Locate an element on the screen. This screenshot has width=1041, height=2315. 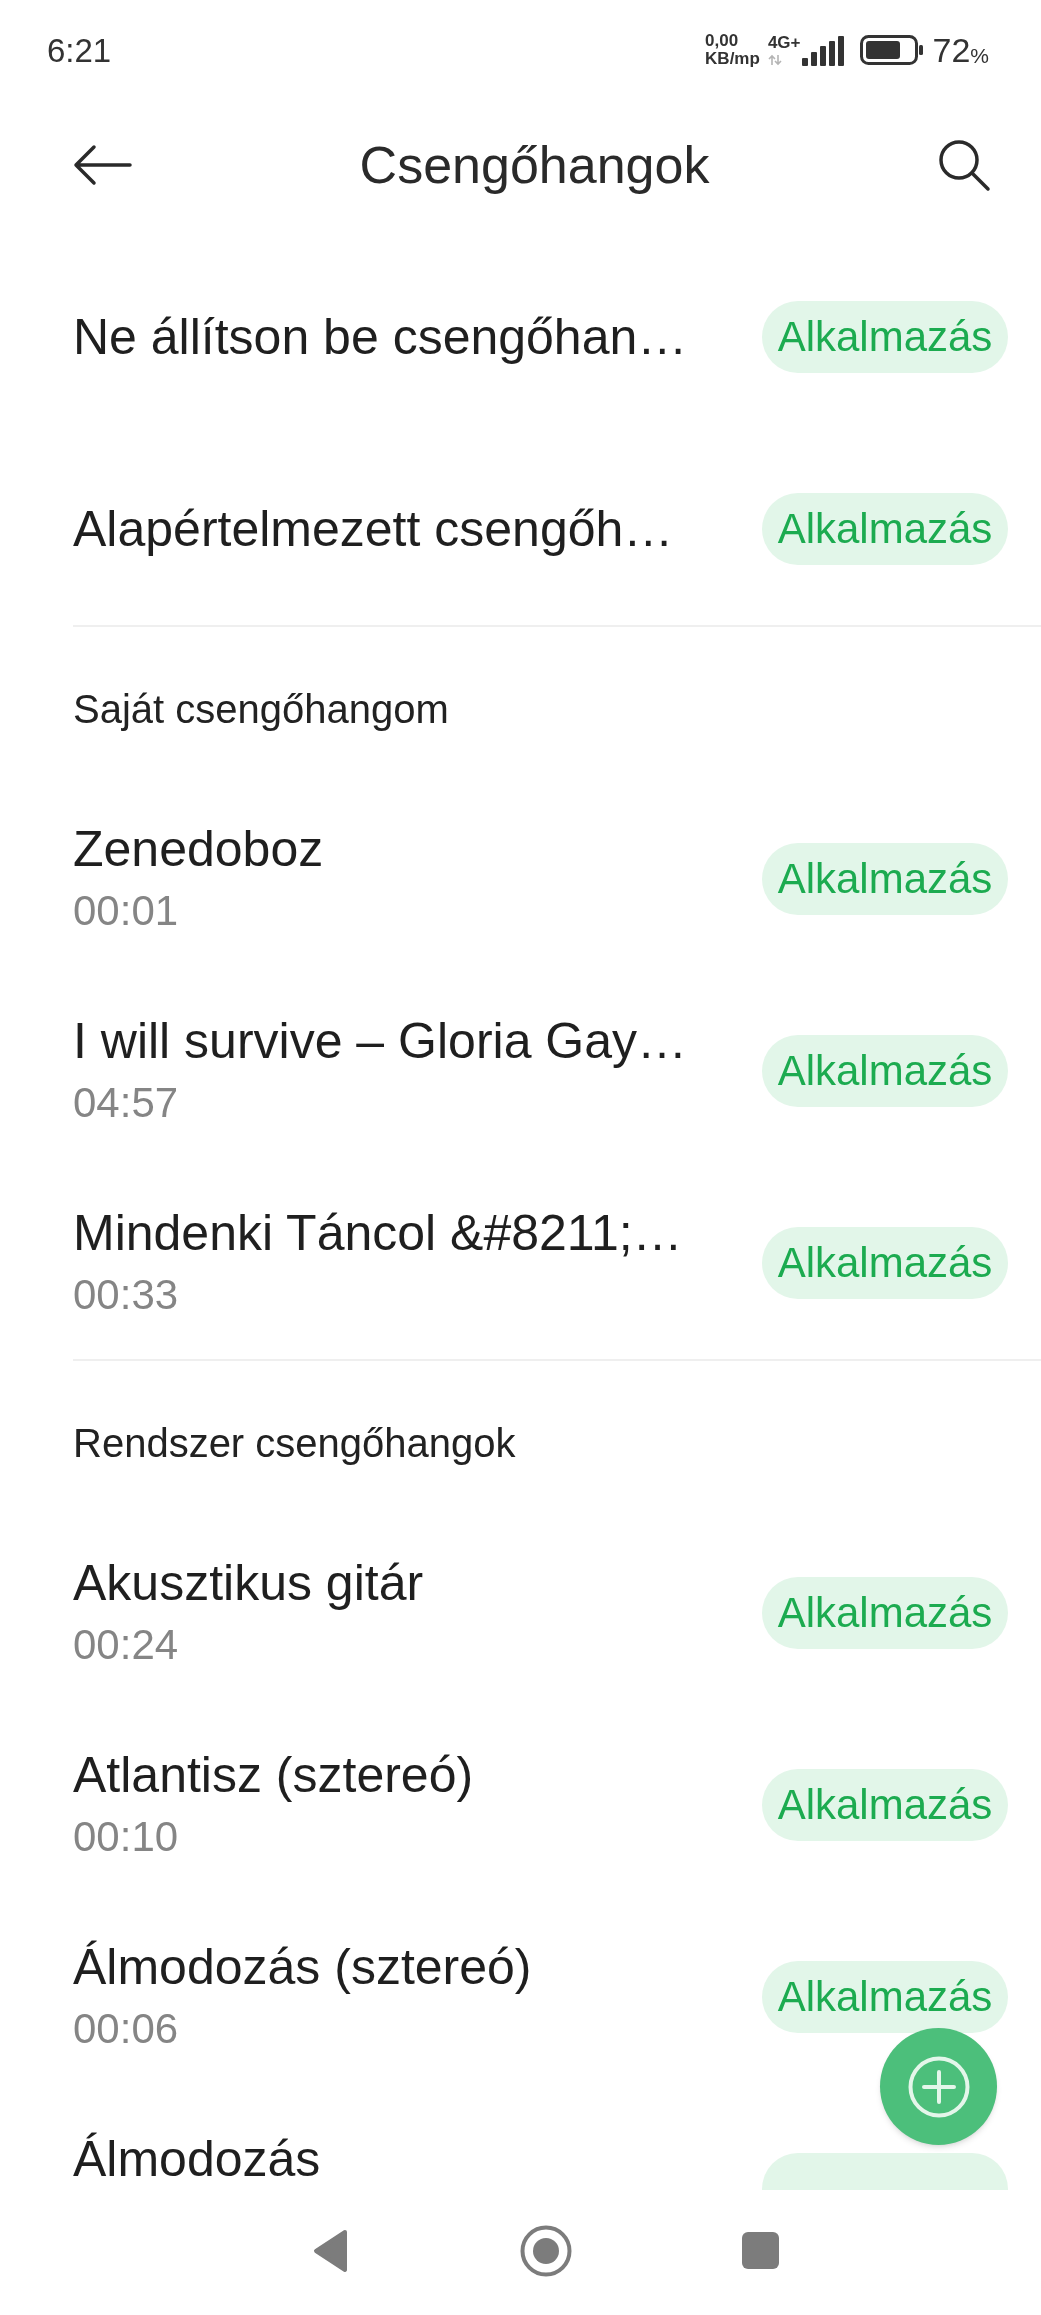
nav-home-circle-icon is located at coordinates (545, 2250).